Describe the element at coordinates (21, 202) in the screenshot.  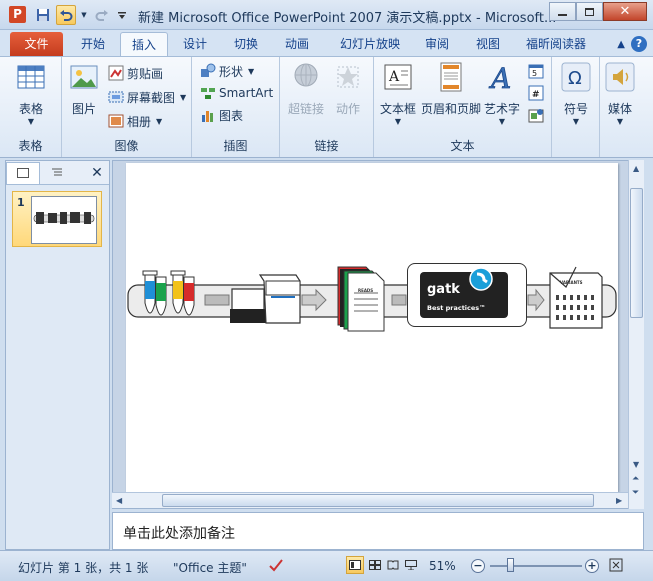
I see `slide-number: 1` at that location.